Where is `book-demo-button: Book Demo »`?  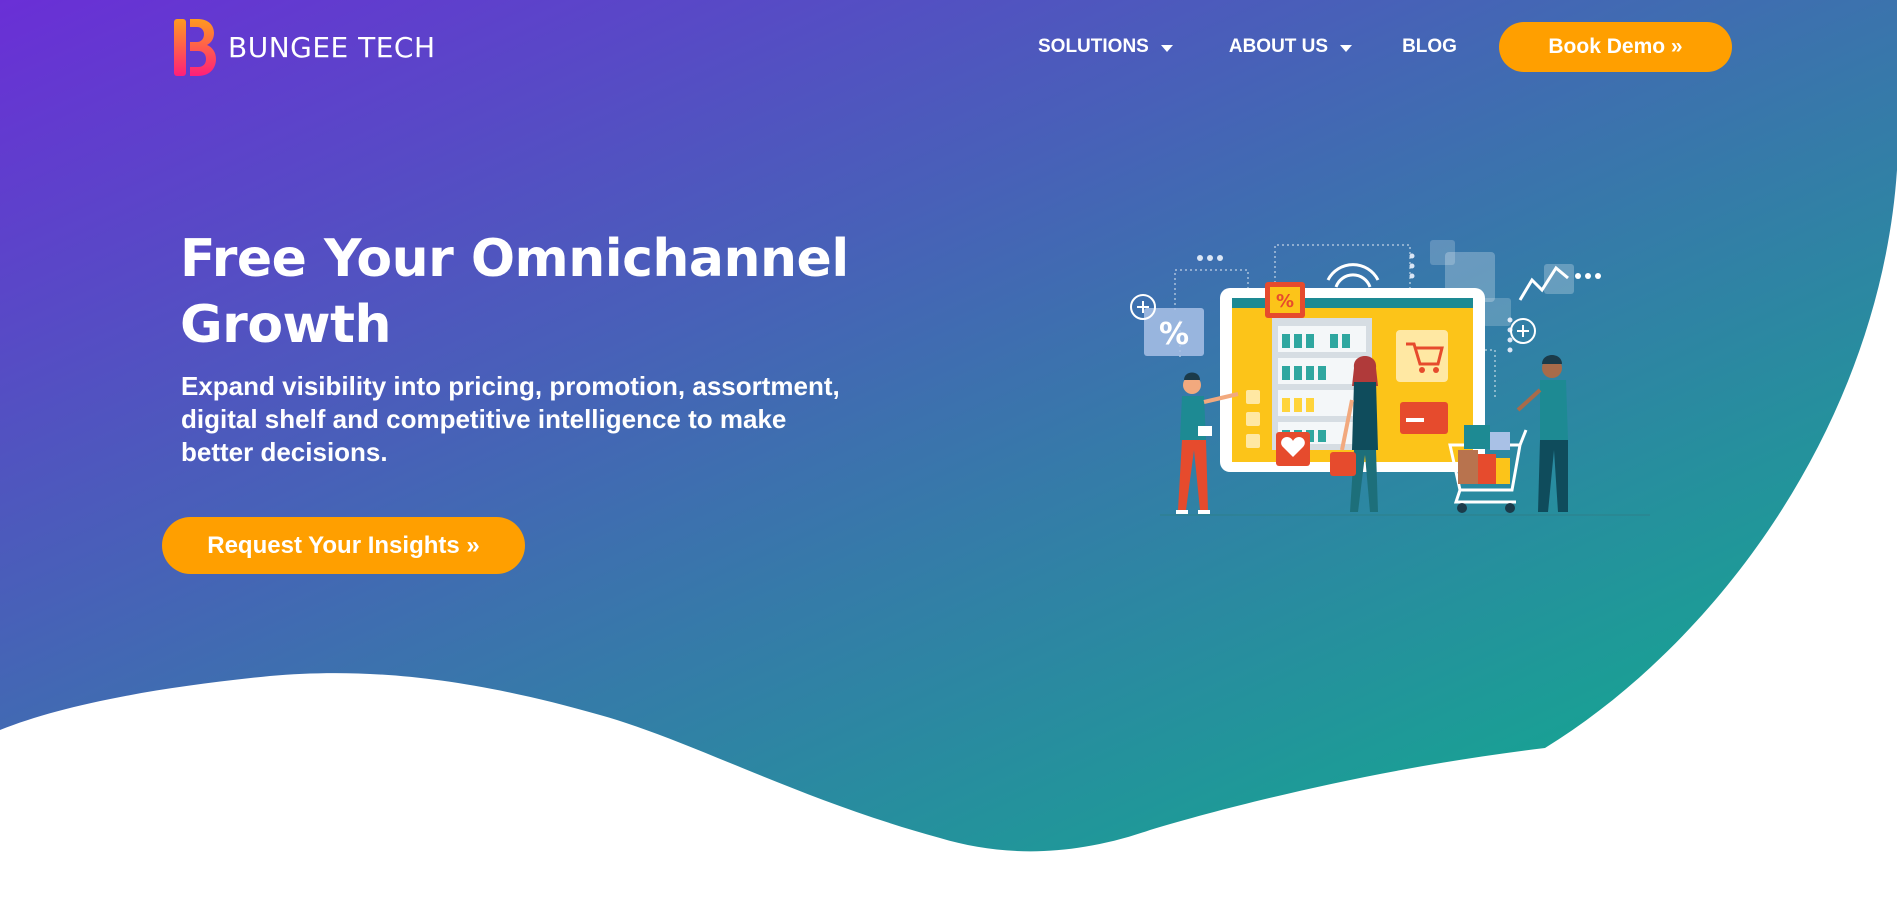
book-demo-button: Book Demo » is located at coordinates (1615, 47).